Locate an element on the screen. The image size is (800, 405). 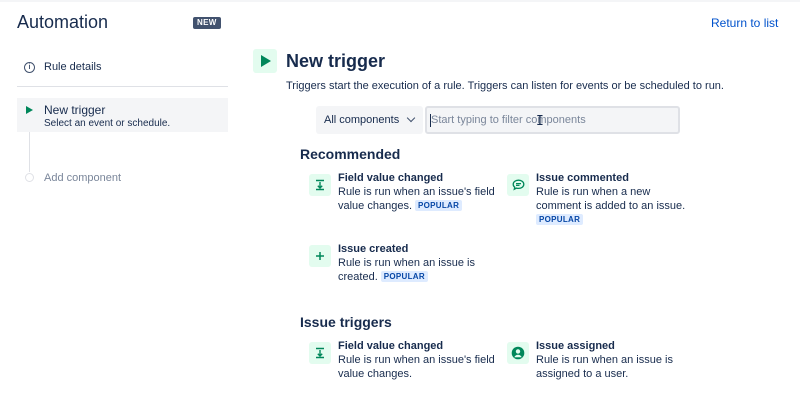
component-title: Issue assigned is located at coordinates (575, 346).